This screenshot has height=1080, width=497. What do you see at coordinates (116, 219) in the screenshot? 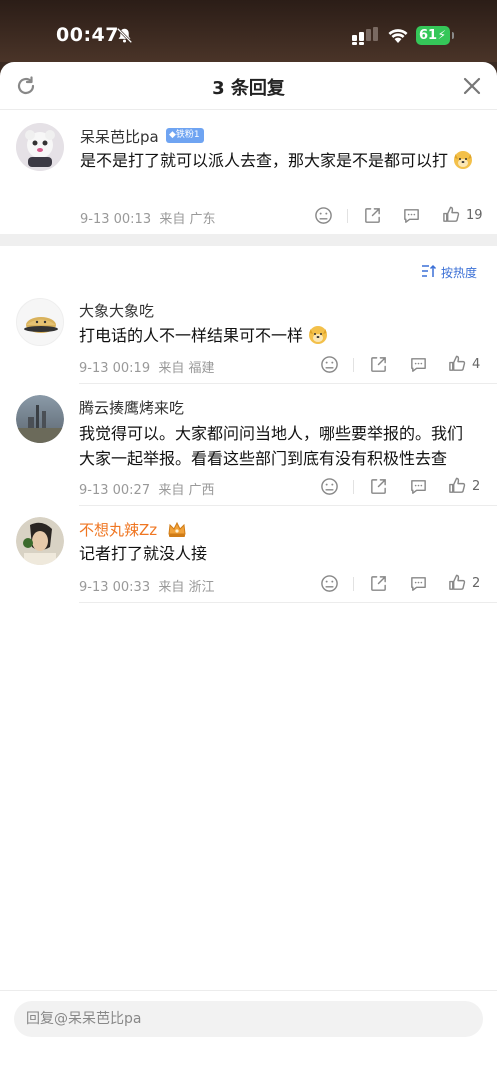
I see `comment-date: 9-13 00:13` at bounding box center [116, 219].